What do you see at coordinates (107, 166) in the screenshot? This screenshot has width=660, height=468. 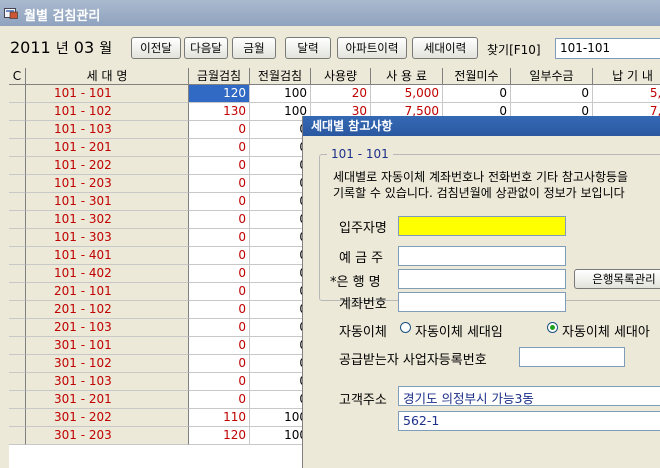 I see `cell-name: 101 - 202` at bounding box center [107, 166].